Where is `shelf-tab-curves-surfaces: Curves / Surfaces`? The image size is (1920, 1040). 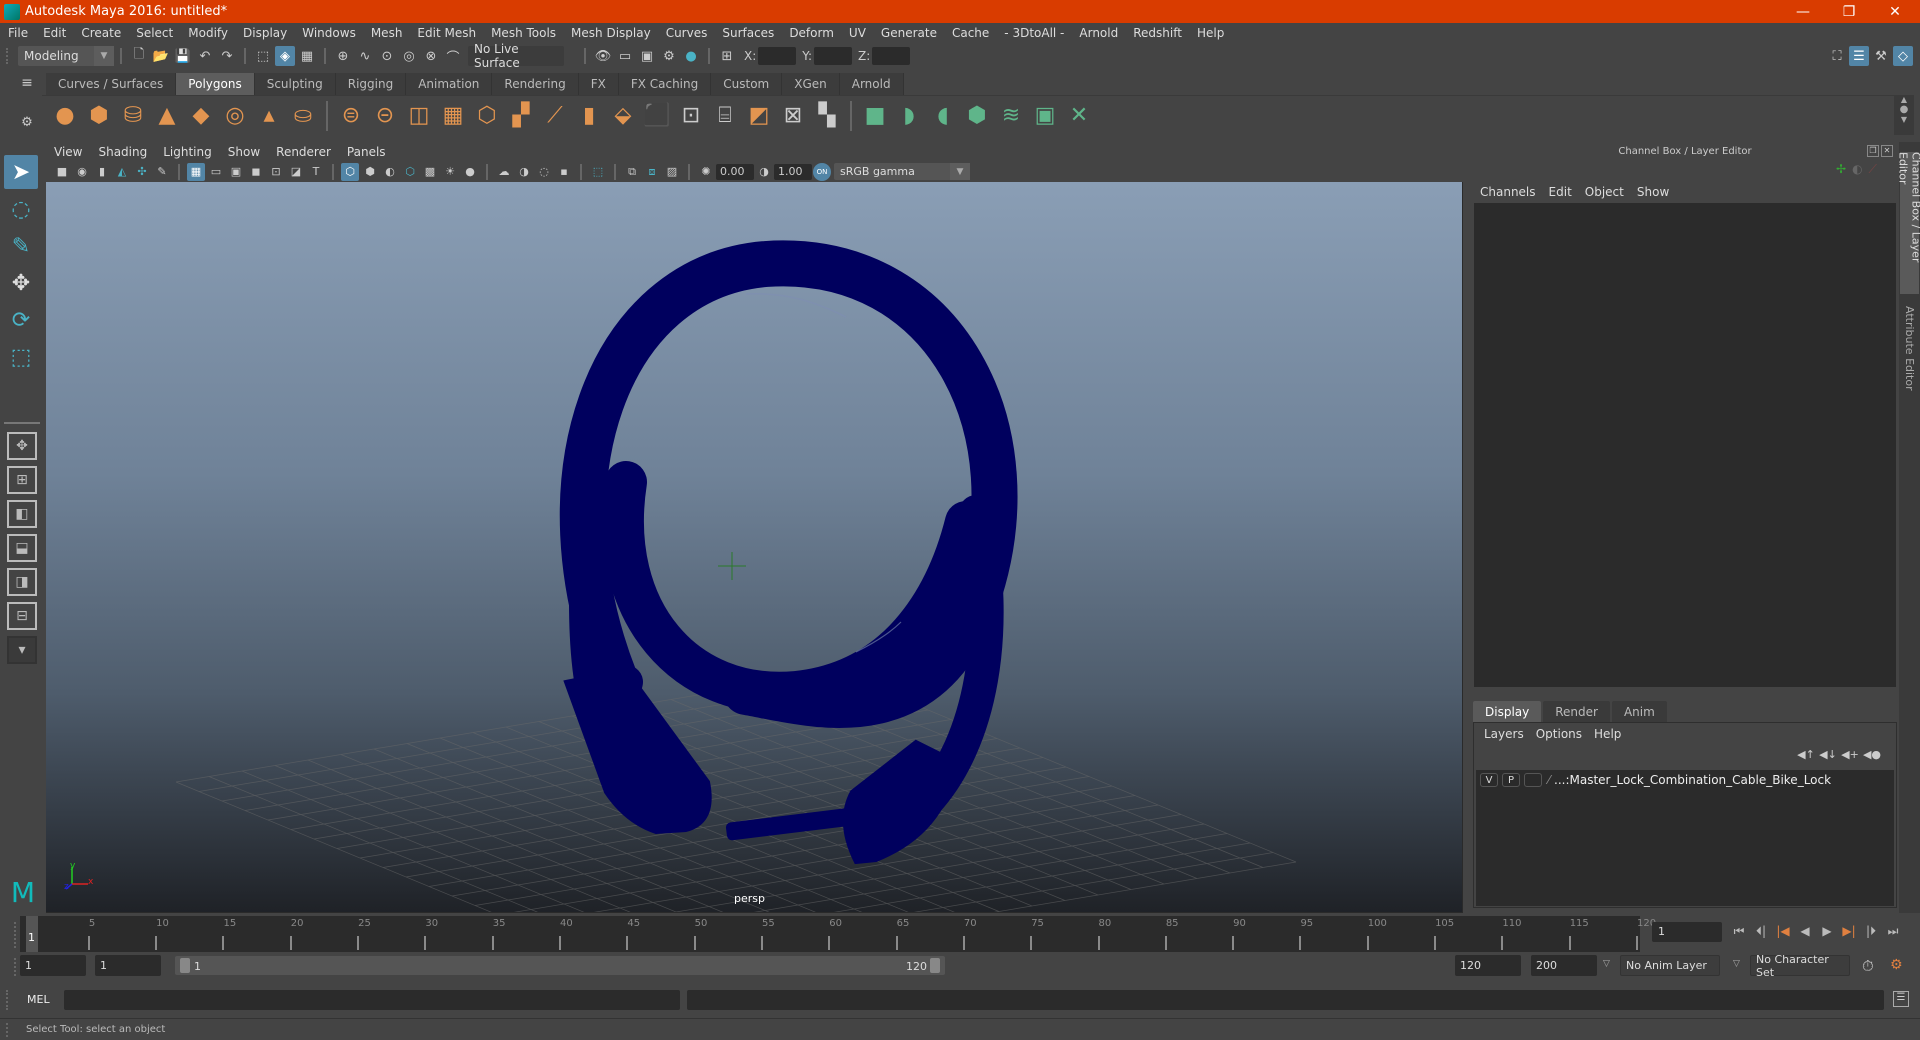
shelf-tab-curves-surfaces: Curves / Surfaces is located at coordinates (111, 84).